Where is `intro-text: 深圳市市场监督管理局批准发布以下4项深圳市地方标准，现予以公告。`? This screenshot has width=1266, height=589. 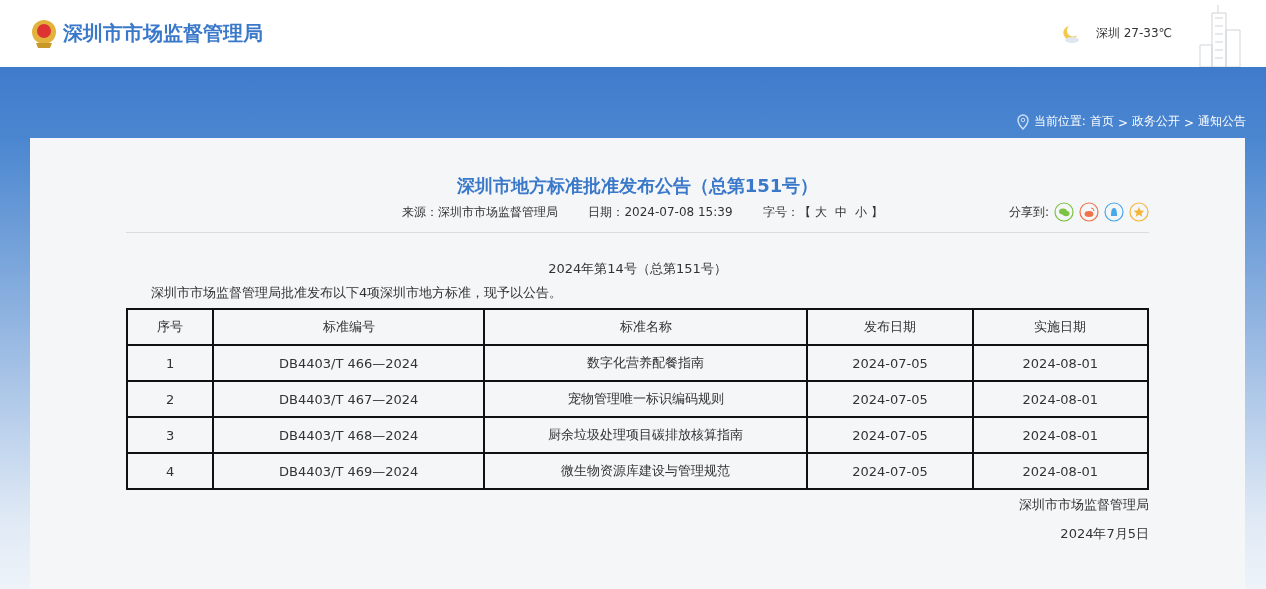
intro-text: 深圳市市场监督管理局批准发布以下4项深圳市地方标准，现予以公告。 is located at coordinates (357, 293).